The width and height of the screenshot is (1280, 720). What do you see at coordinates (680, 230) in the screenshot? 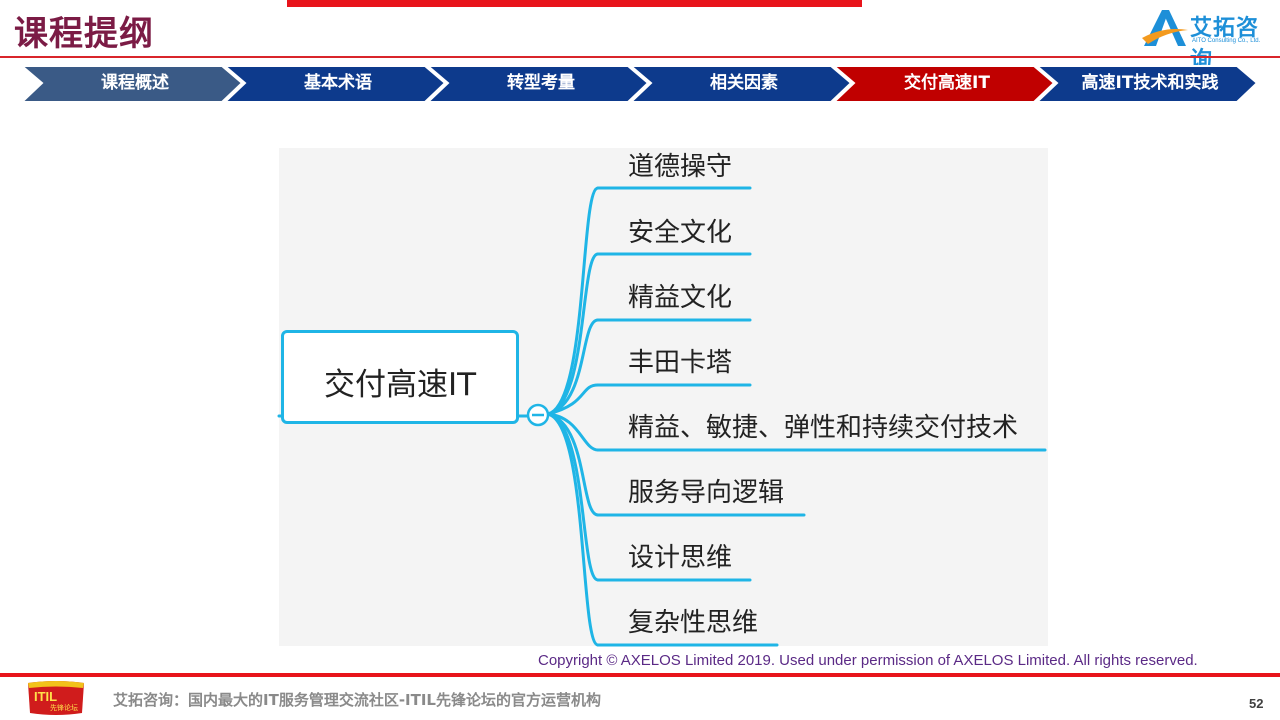
I see `branch-node-2: 安全文化` at bounding box center [680, 230].